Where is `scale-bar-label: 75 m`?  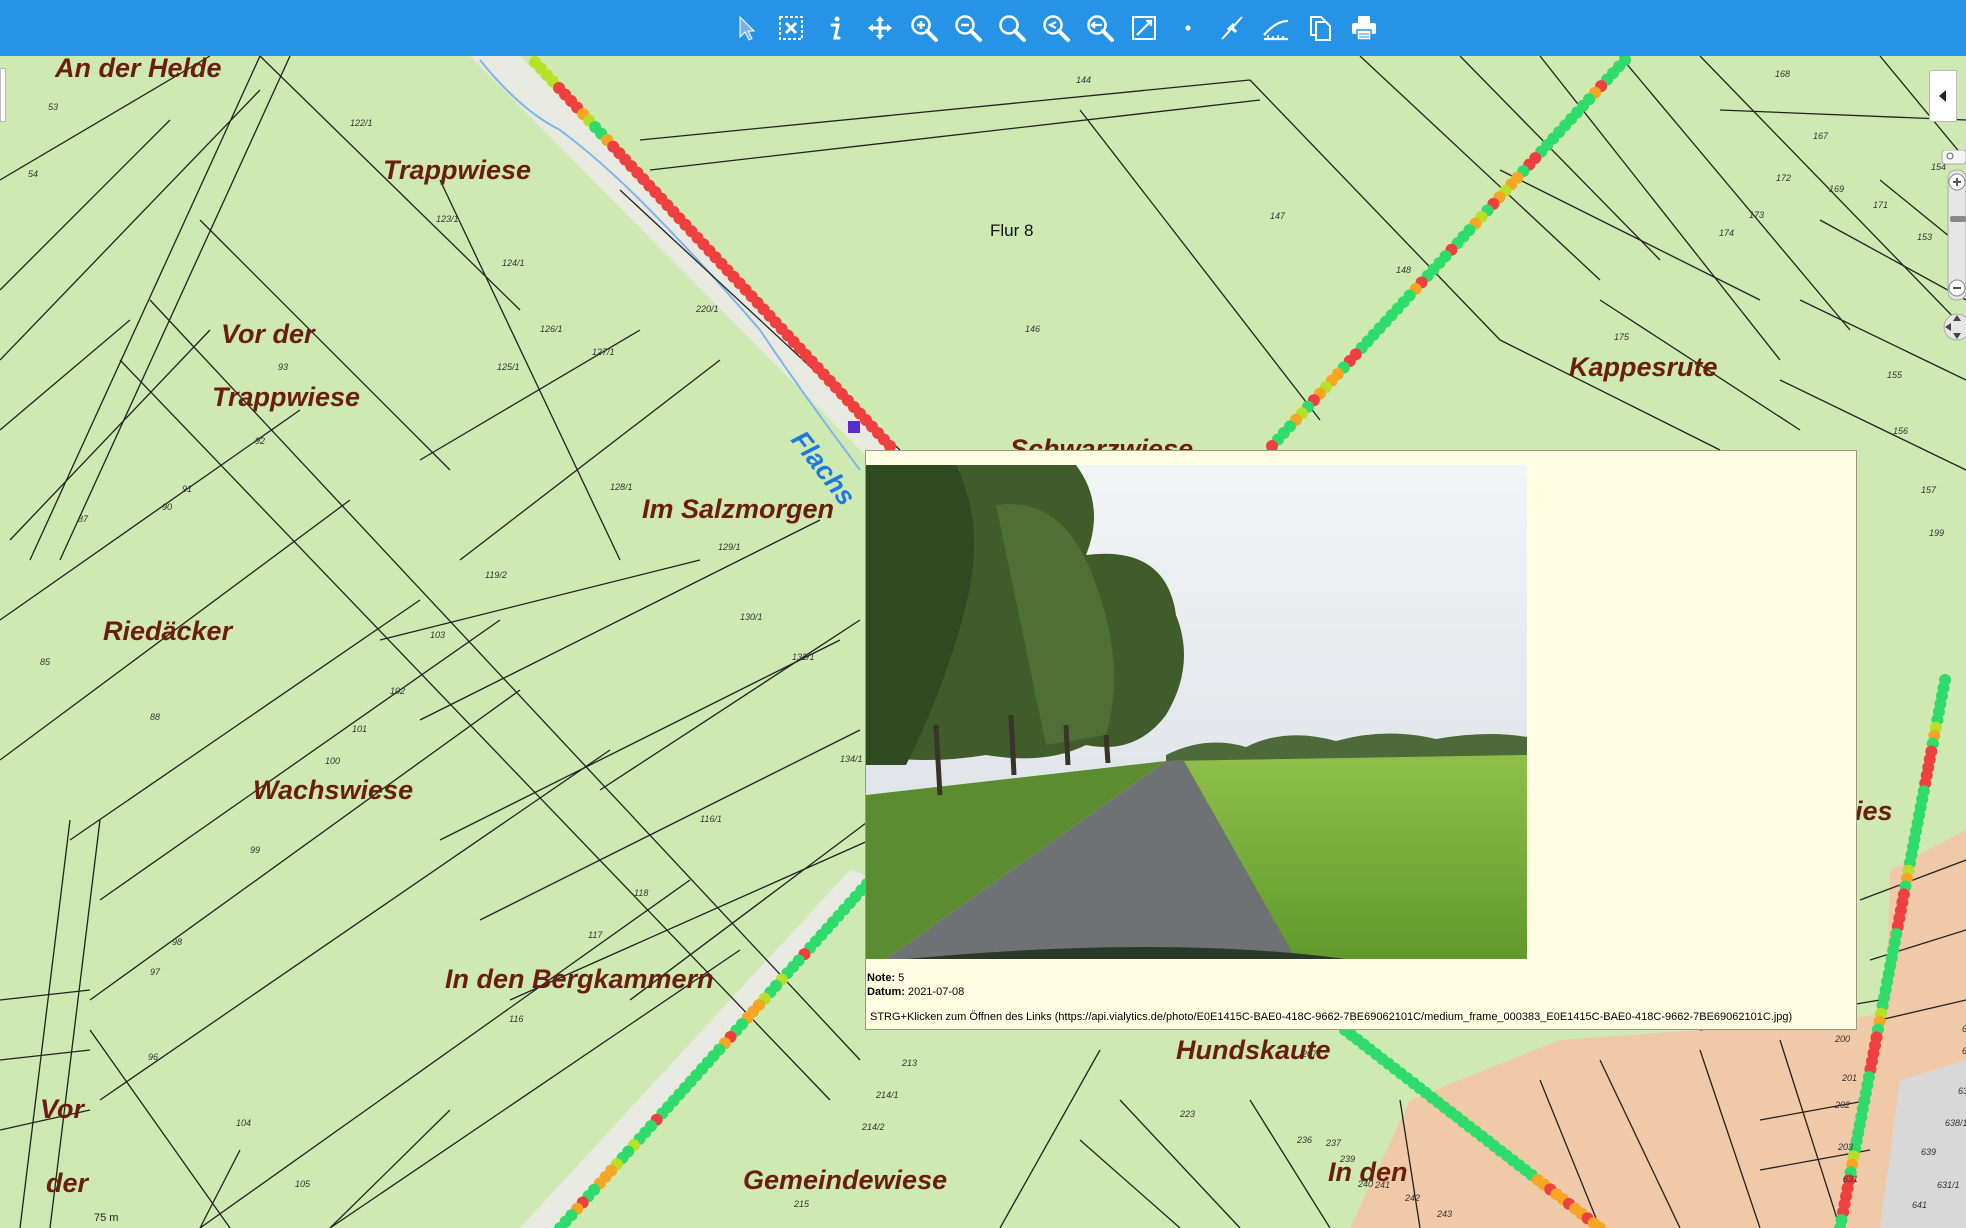 scale-bar-label: 75 m is located at coordinates (106, 1218).